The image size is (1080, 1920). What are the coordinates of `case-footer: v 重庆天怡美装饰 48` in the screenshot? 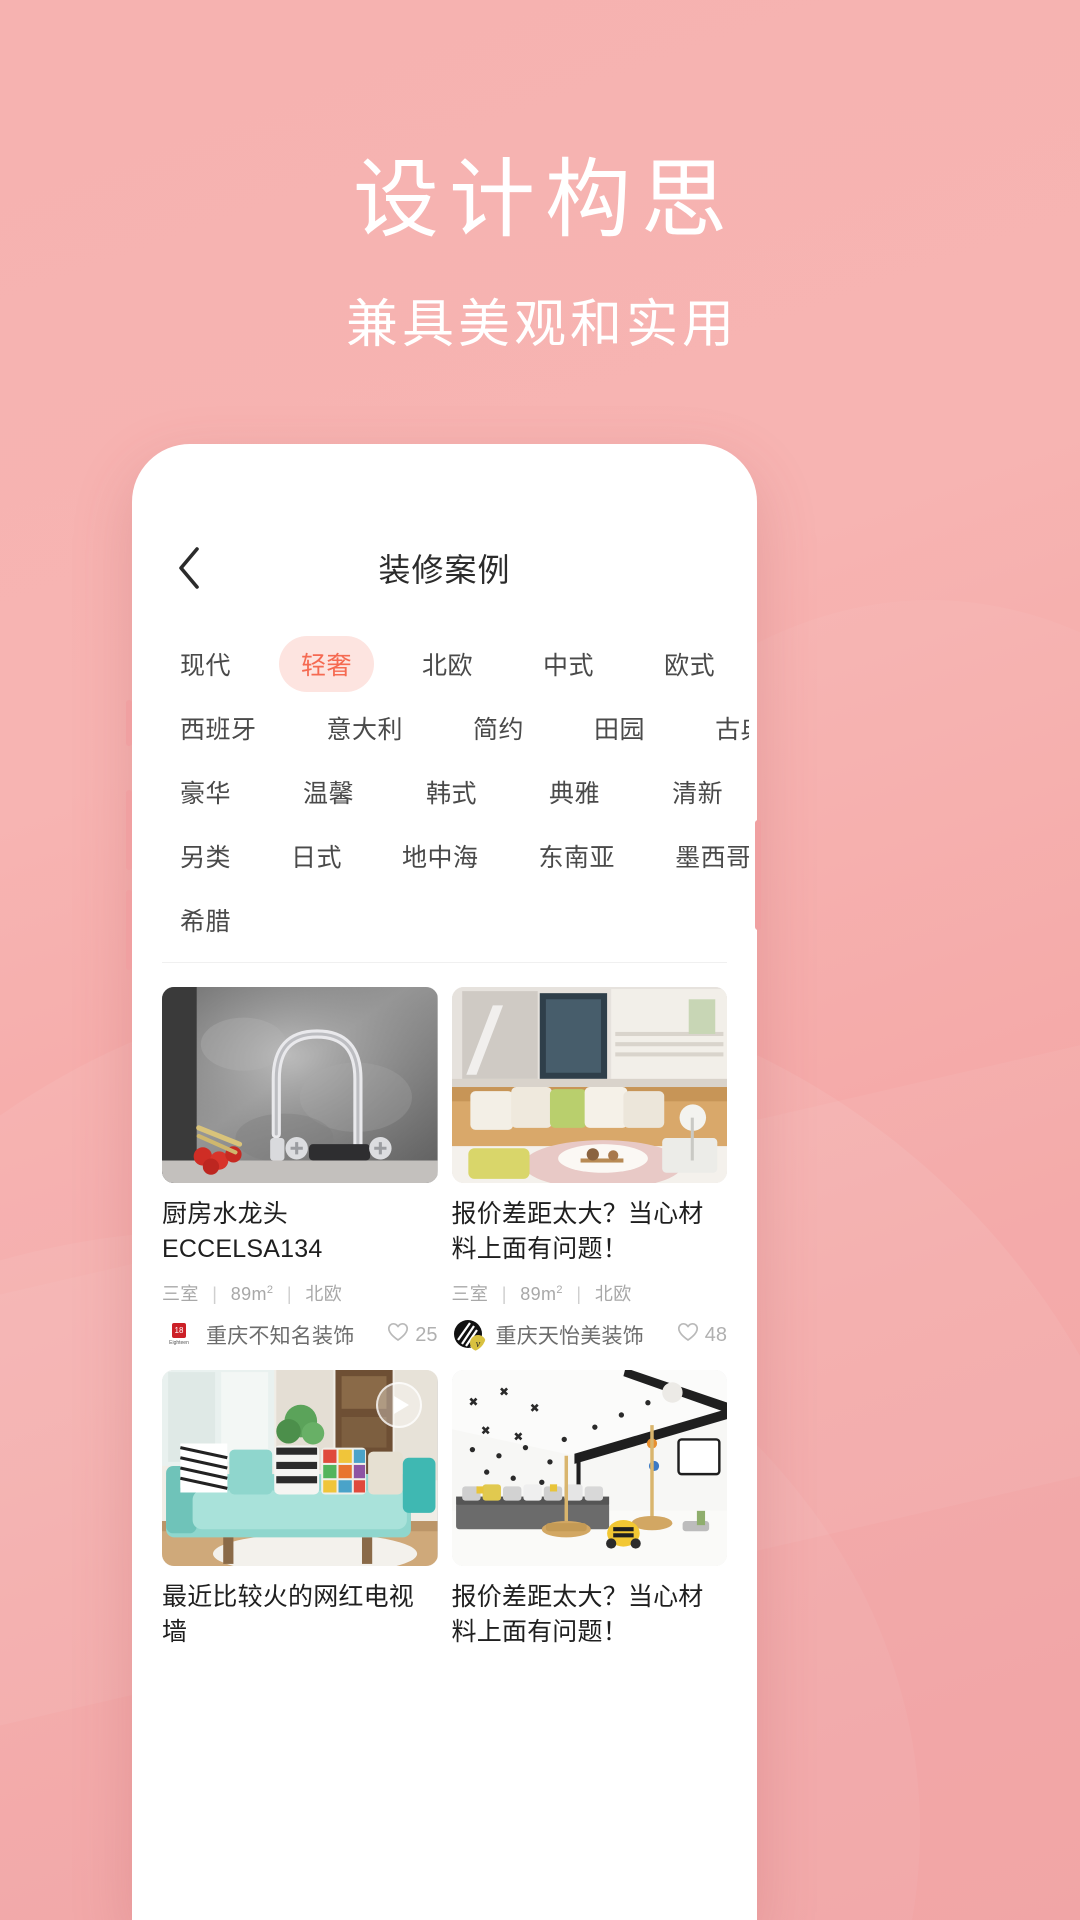 It's located at (589, 1335).